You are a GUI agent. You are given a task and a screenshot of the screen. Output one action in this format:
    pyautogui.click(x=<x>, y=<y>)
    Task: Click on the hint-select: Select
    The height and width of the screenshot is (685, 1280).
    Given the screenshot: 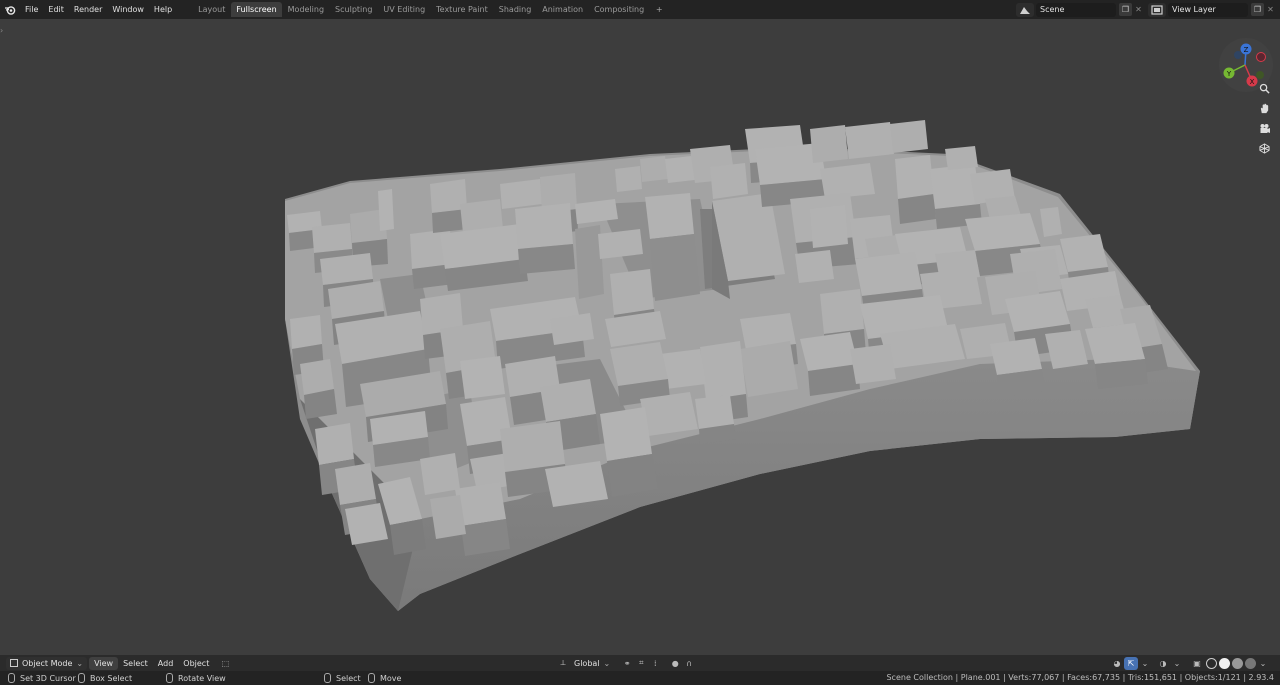 What is the action you would take?
    pyautogui.click(x=342, y=678)
    